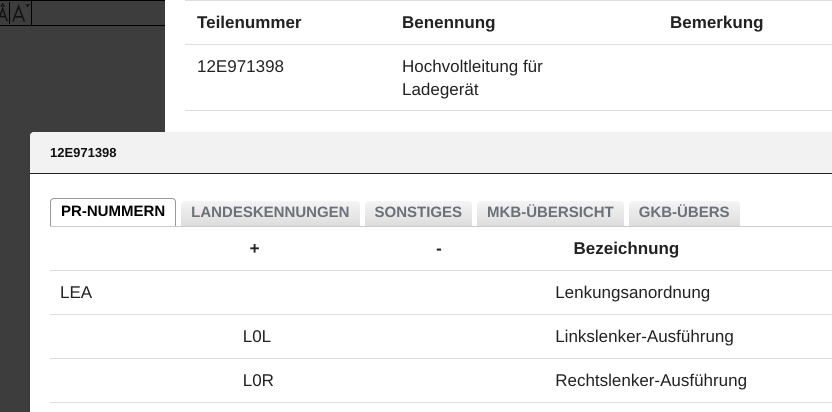  Describe the element at coordinates (418, 213) in the screenshot. I see `tab: SONSTIGES` at that location.